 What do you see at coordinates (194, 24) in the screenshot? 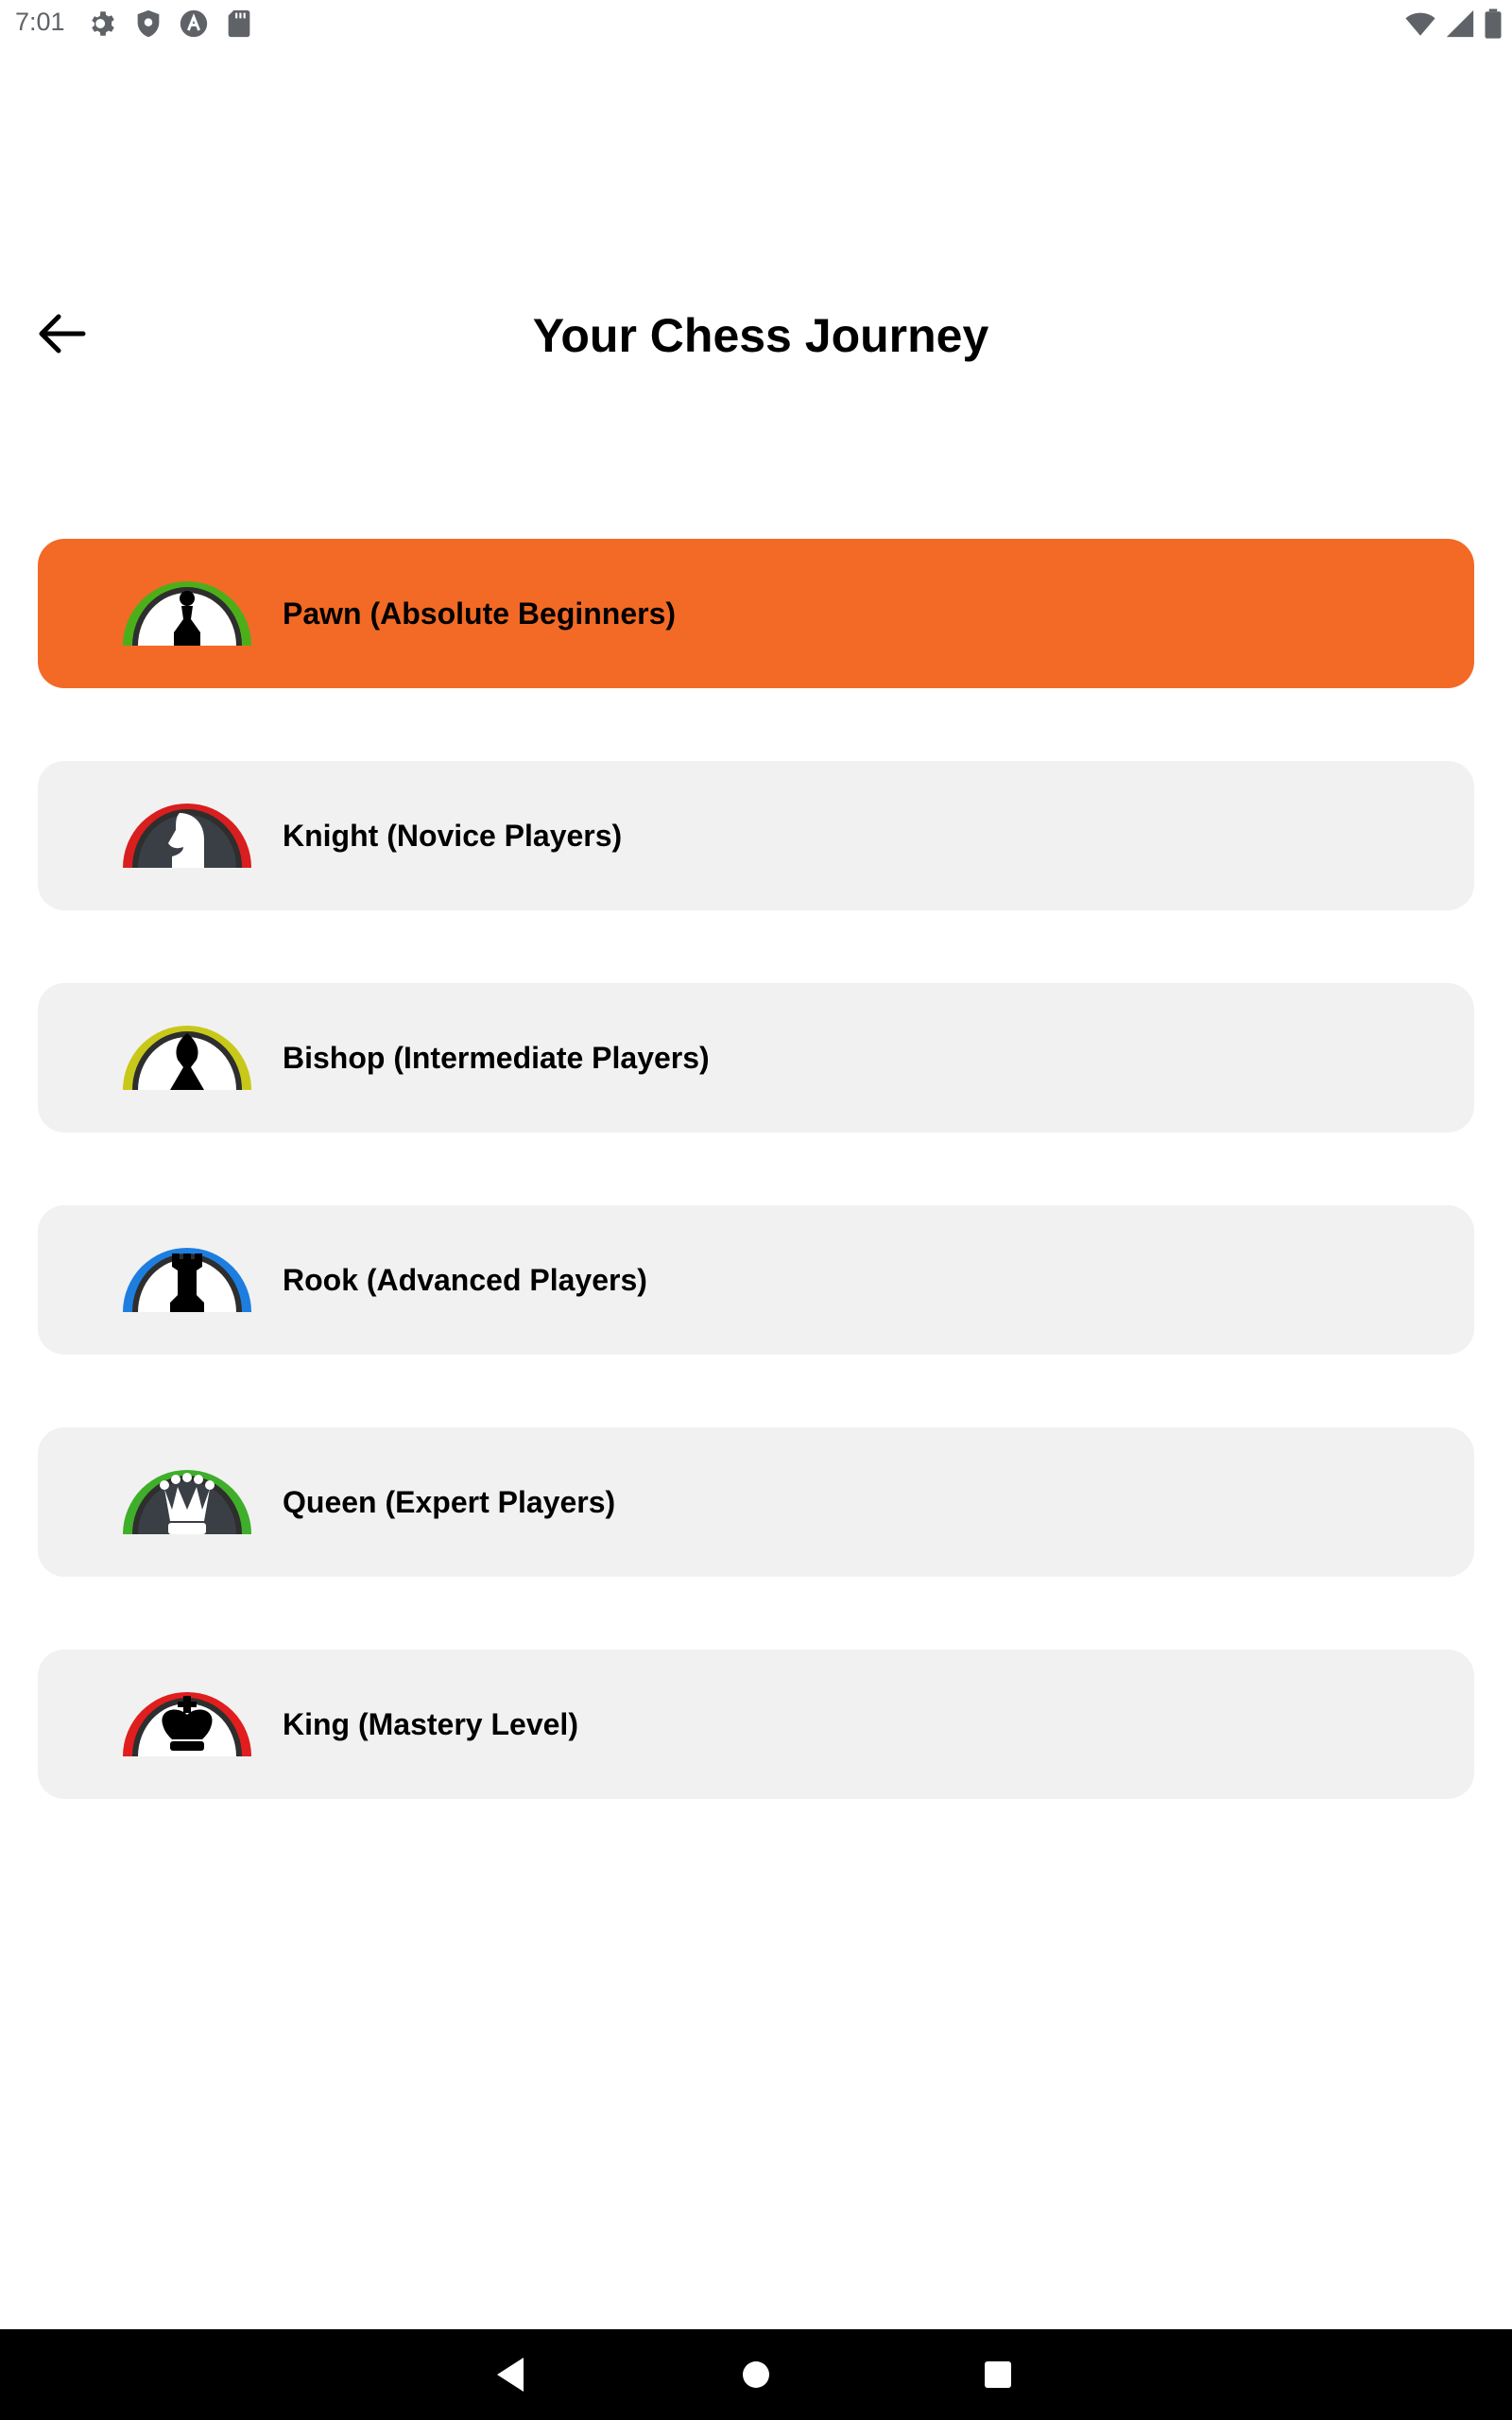
I see `a-circle-icon` at bounding box center [194, 24].